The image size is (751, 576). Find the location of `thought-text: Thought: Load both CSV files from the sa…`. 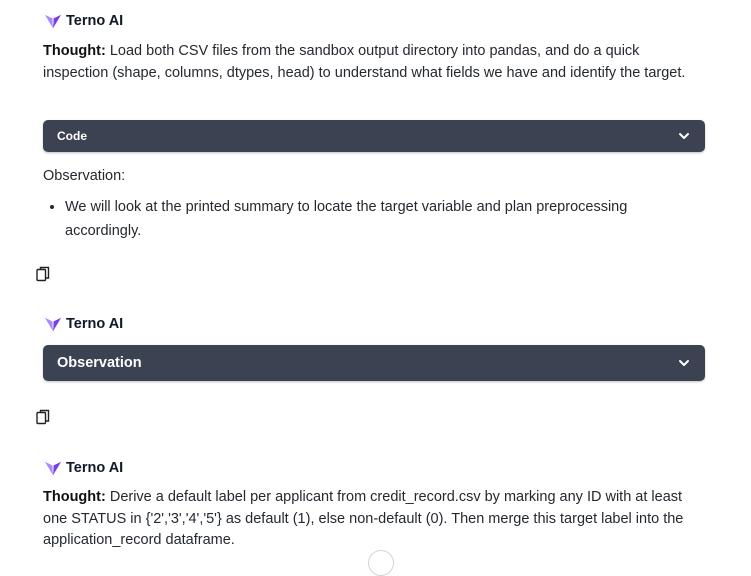

thought-text: Thought: Load both CSV files from the sa… is located at coordinates (373, 62).